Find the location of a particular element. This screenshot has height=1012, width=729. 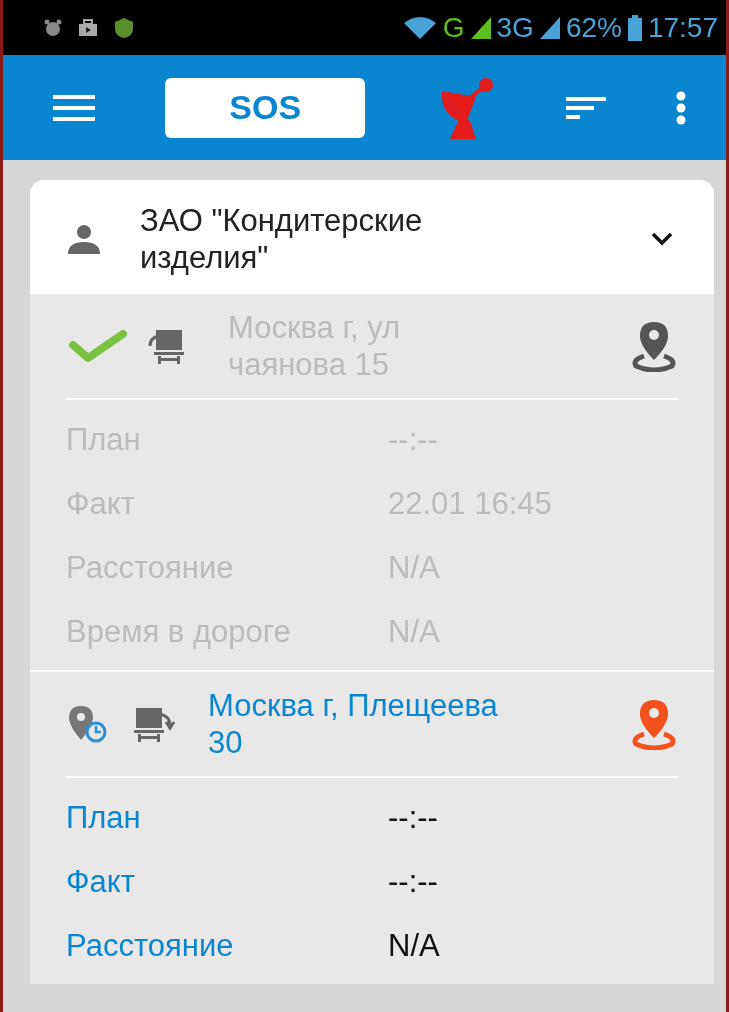

client-name: ЗАО "Кондитерские изделия" is located at coordinates (282, 239).